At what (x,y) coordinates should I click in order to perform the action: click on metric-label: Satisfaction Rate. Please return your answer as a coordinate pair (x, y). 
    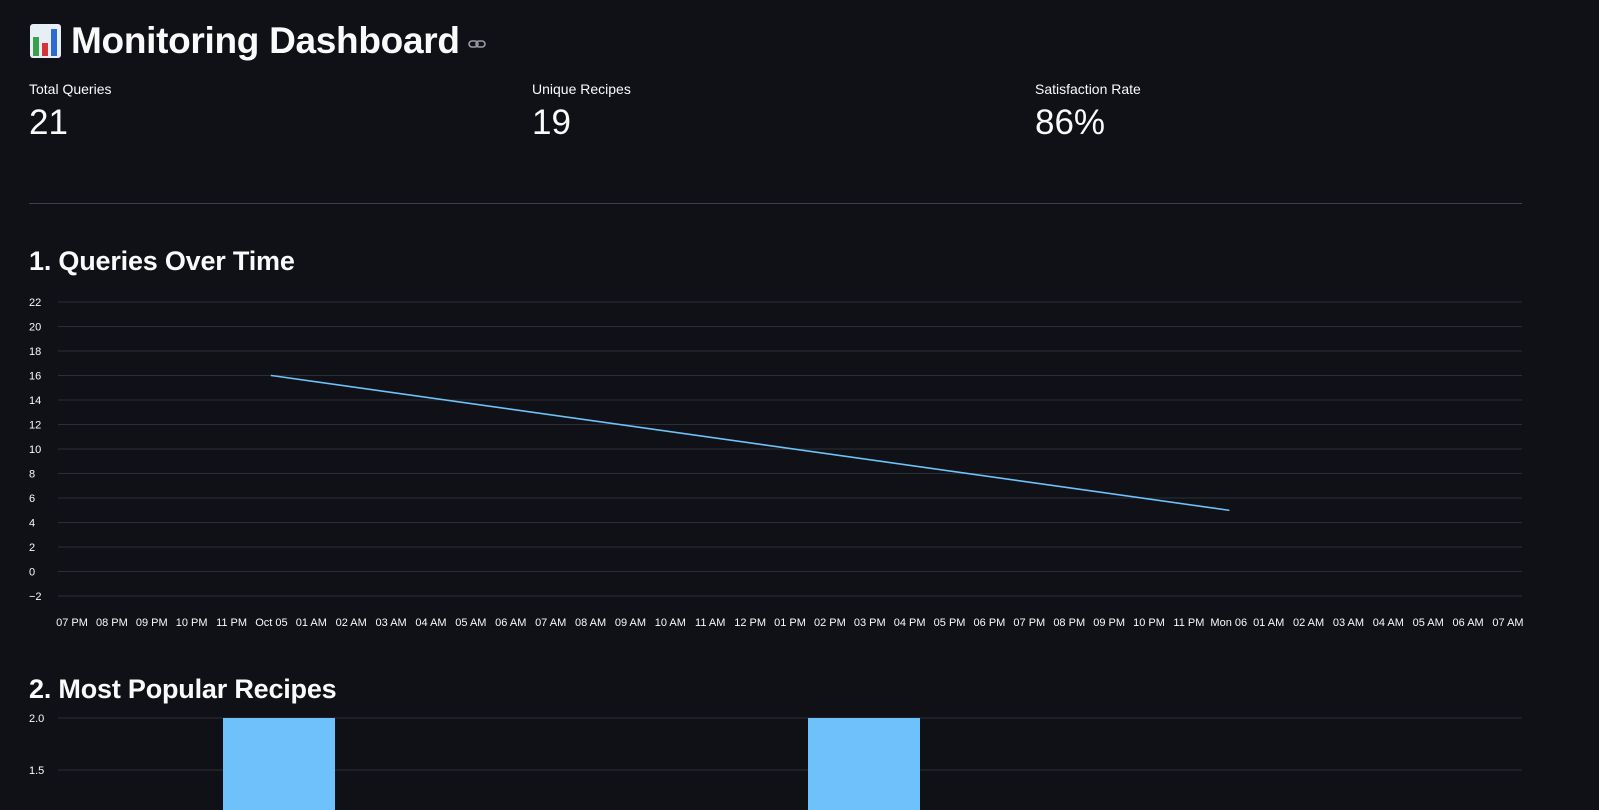
    Looking at the image, I should click on (1088, 89).